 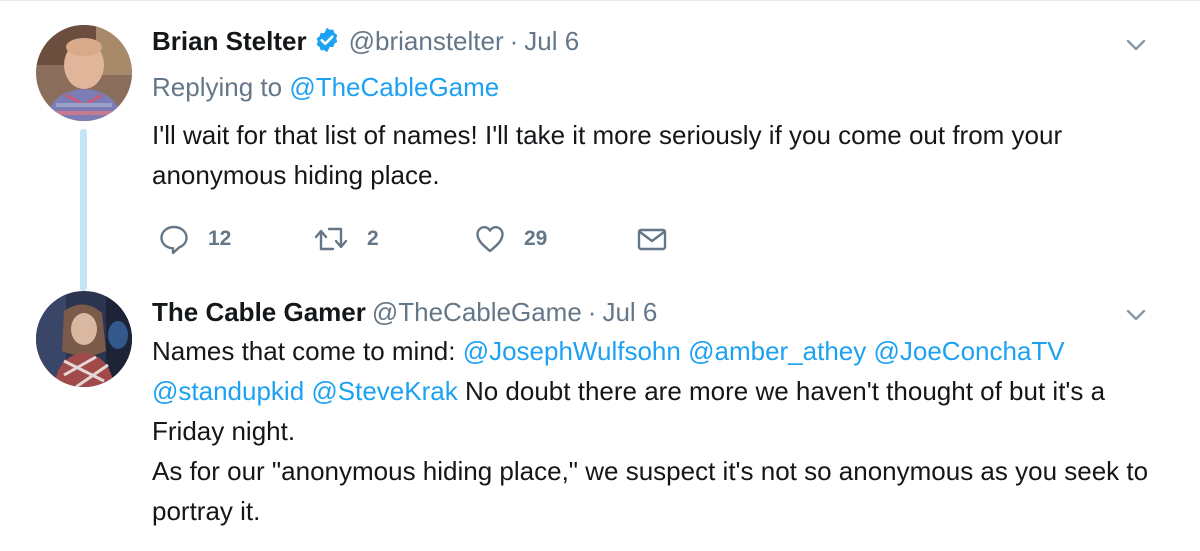 What do you see at coordinates (304, 351) in the screenshot?
I see `tweet-intro-text: Names that come to mind:` at bounding box center [304, 351].